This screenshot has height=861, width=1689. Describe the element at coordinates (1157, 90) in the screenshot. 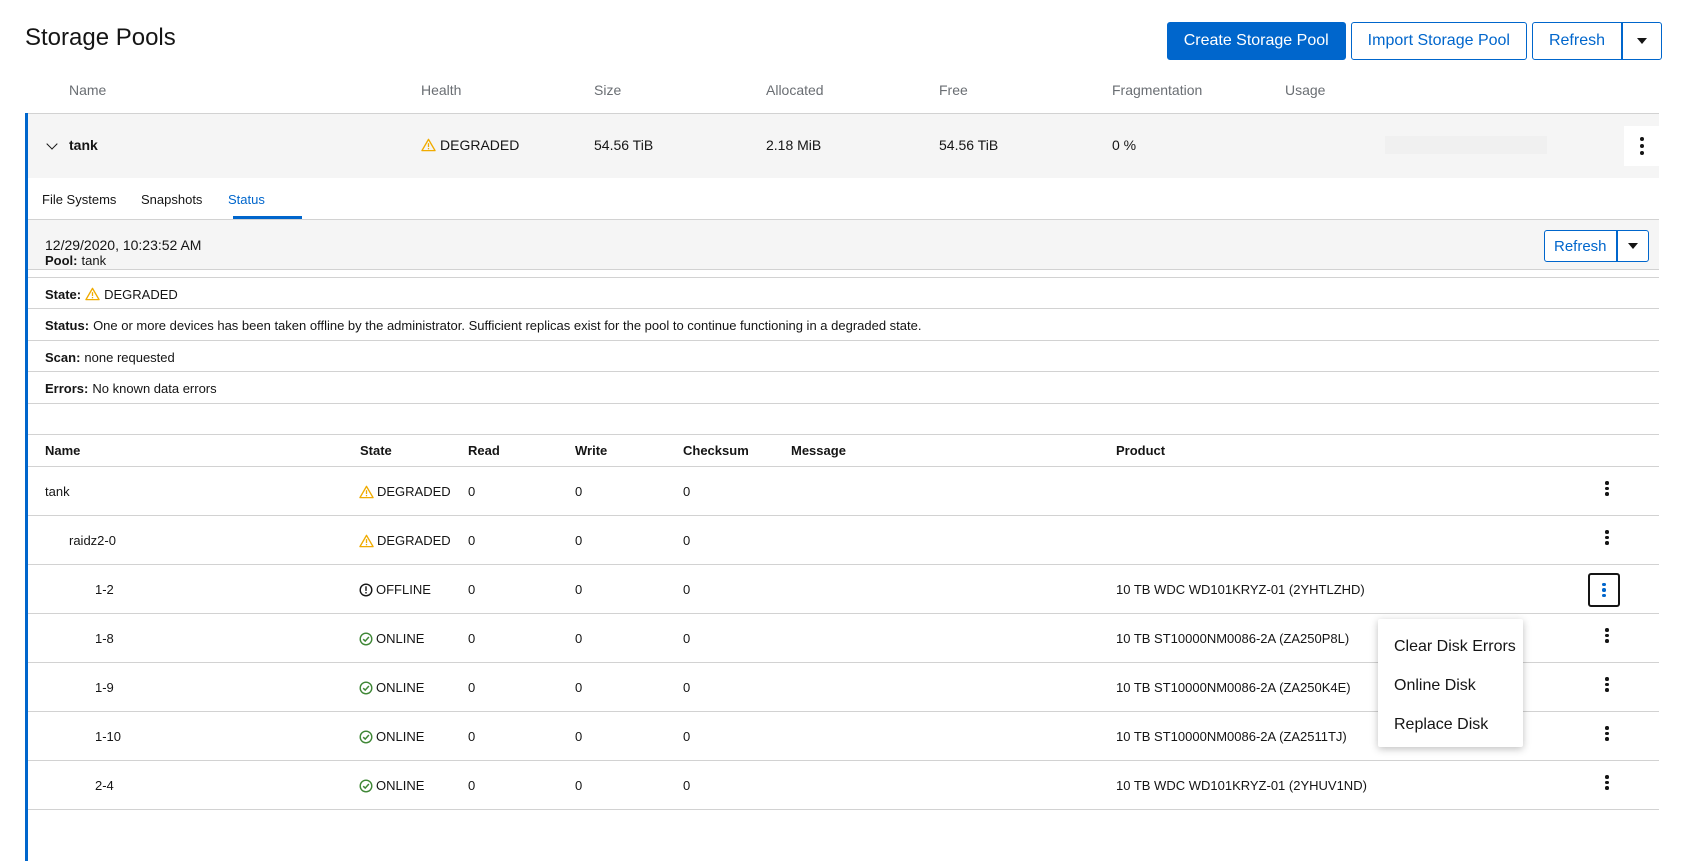

I see `column-fragmentation: Fragmentation` at that location.